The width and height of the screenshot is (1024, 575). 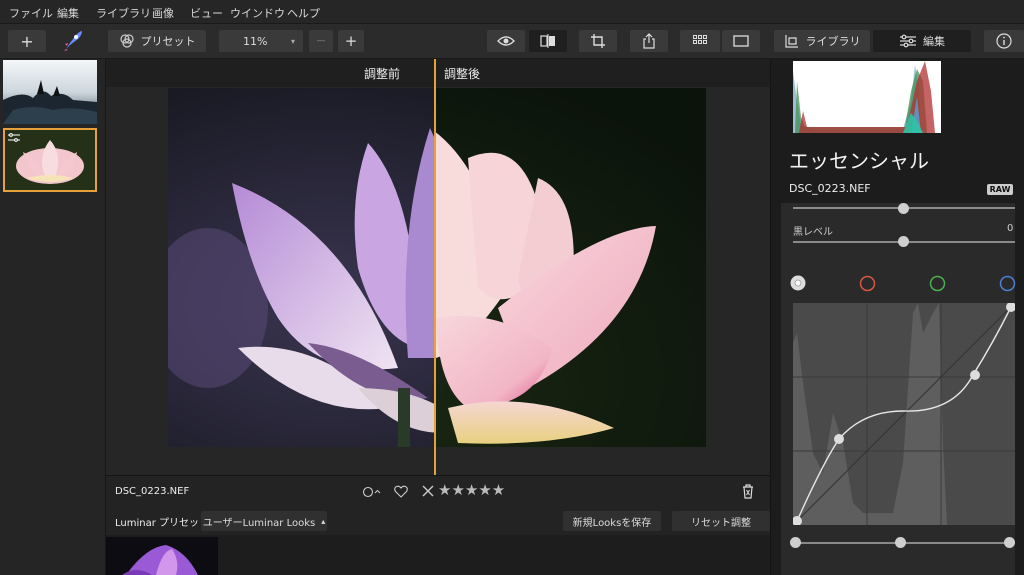 What do you see at coordinates (833, 41) in the screenshot?
I see `library-tab-label: ライブラリ` at bounding box center [833, 41].